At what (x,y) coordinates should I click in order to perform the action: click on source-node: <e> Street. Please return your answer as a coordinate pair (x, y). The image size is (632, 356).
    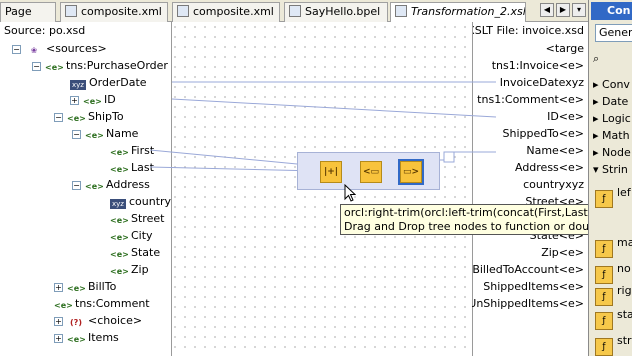
    Looking at the image, I should click on (137, 218).